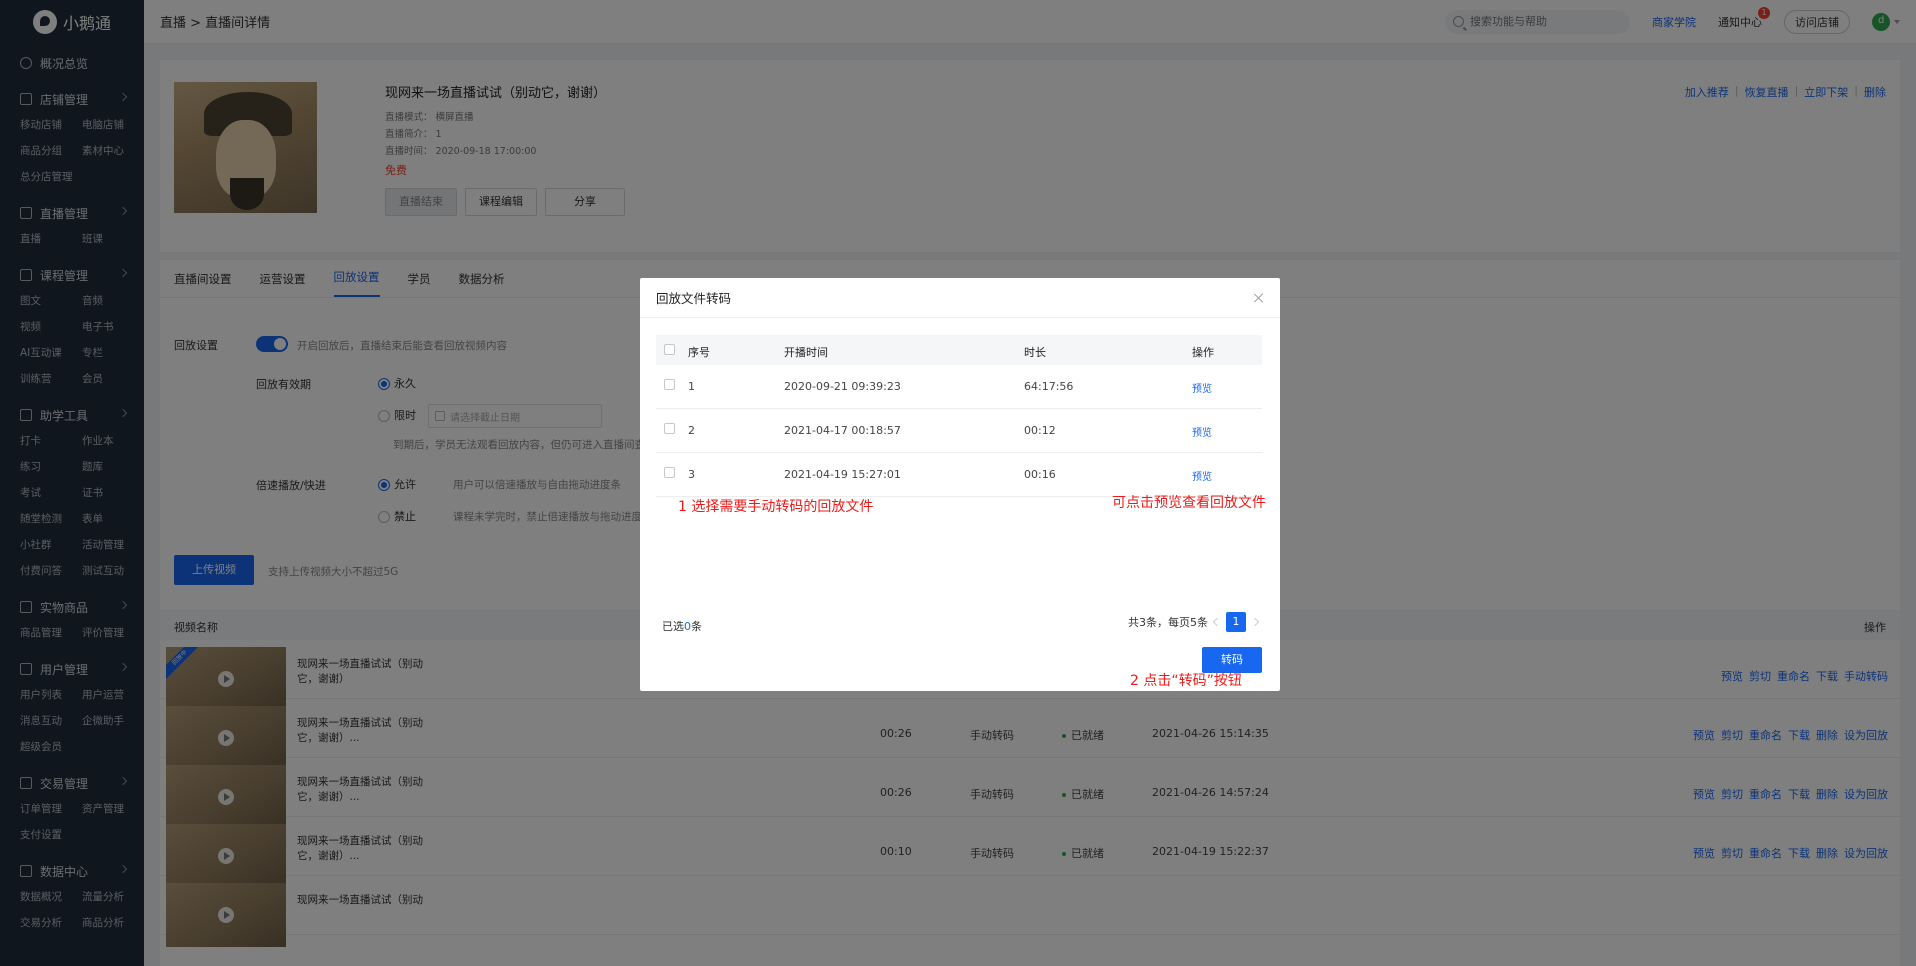 The height and width of the screenshot is (966, 1916). I want to click on row-start-time: 2020-09-21 09:39:23, so click(842, 386).